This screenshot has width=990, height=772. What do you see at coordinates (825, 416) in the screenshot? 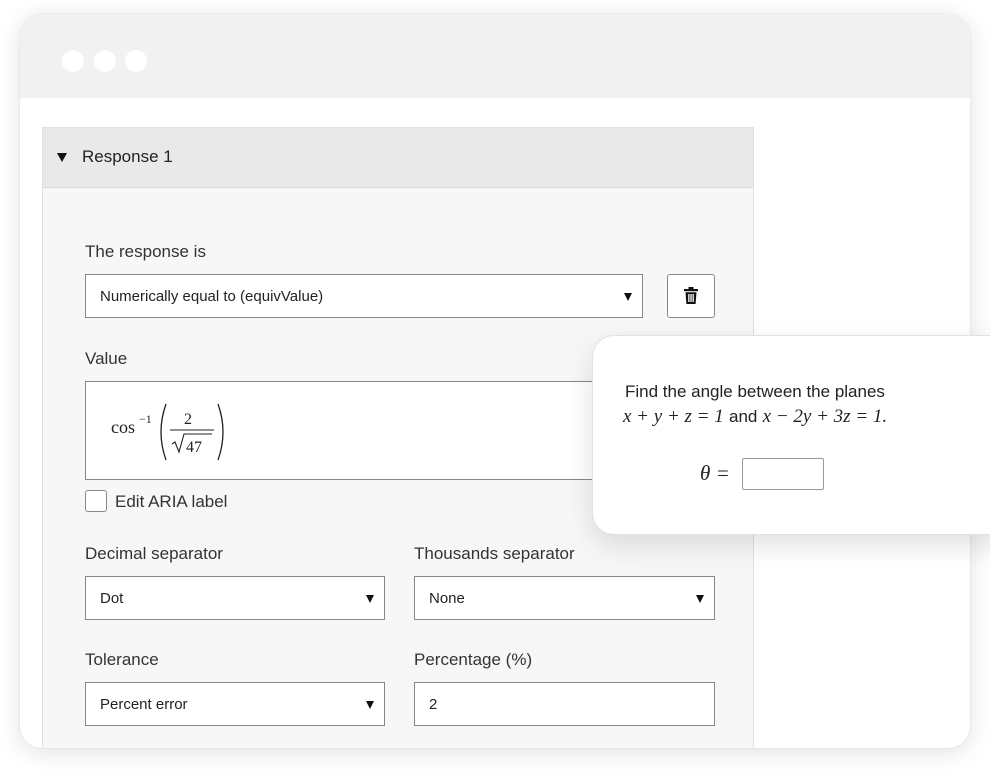
I see `plane-equation-2: x − 2y + 3z = 1.` at bounding box center [825, 416].